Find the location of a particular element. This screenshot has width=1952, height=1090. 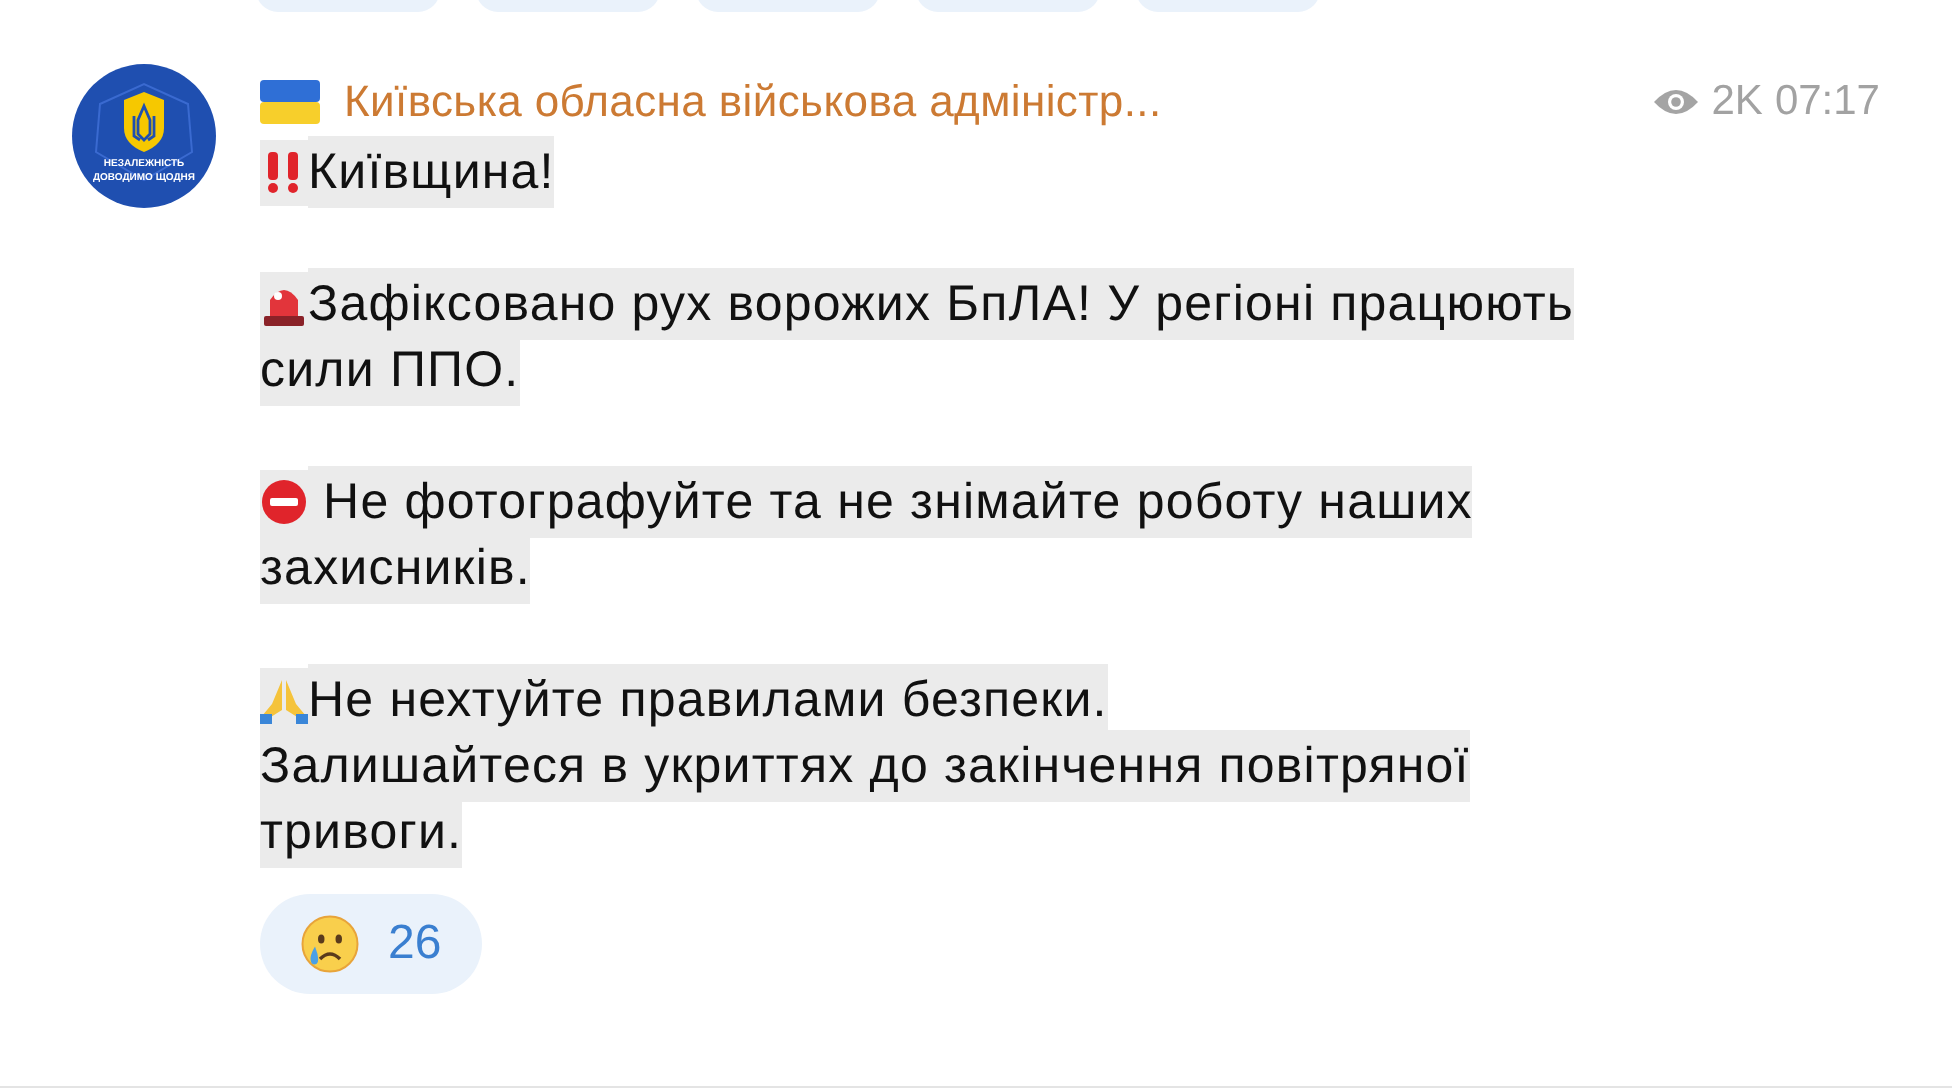

message-text: Не нехтуйте правилами безпеки. is located at coordinates (708, 700).